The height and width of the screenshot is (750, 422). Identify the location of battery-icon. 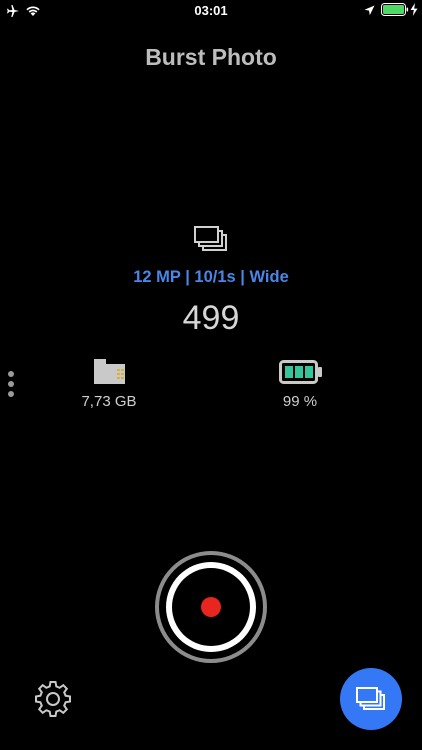
(395, 9).